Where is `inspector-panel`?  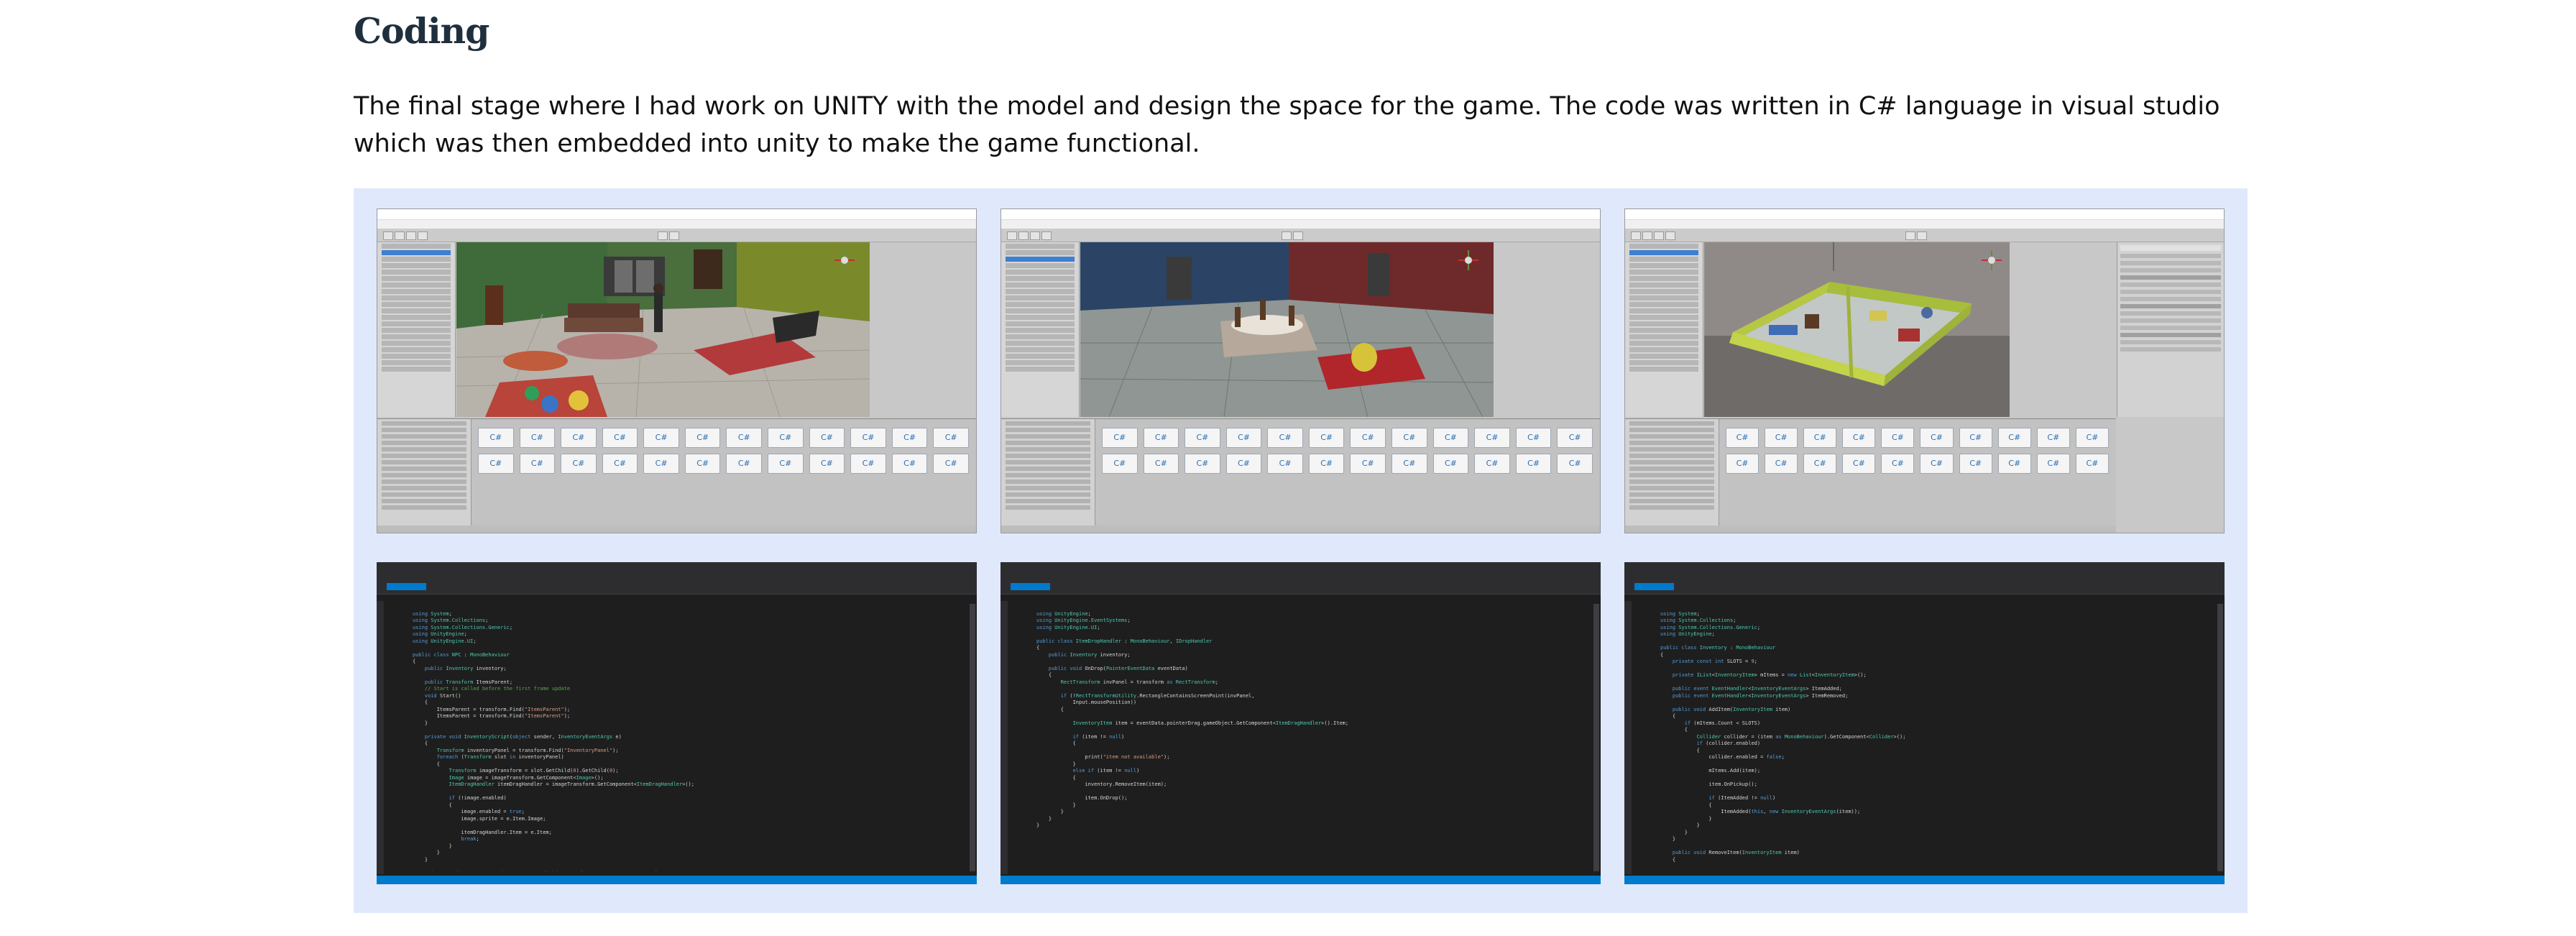 inspector-panel is located at coordinates (2170, 329).